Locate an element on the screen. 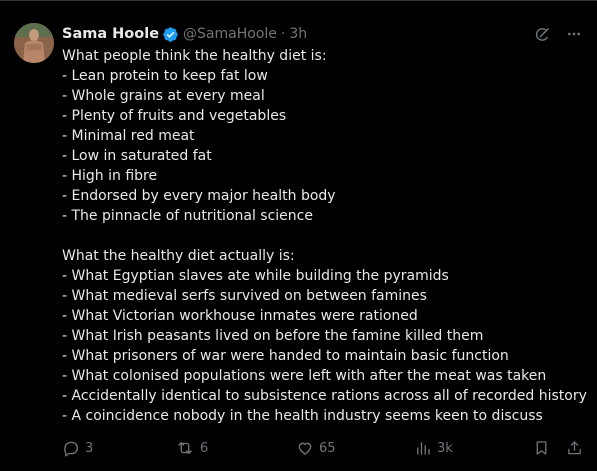 The height and width of the screenshot is (471, 597). share-icon is located at coordinates (574, 448).